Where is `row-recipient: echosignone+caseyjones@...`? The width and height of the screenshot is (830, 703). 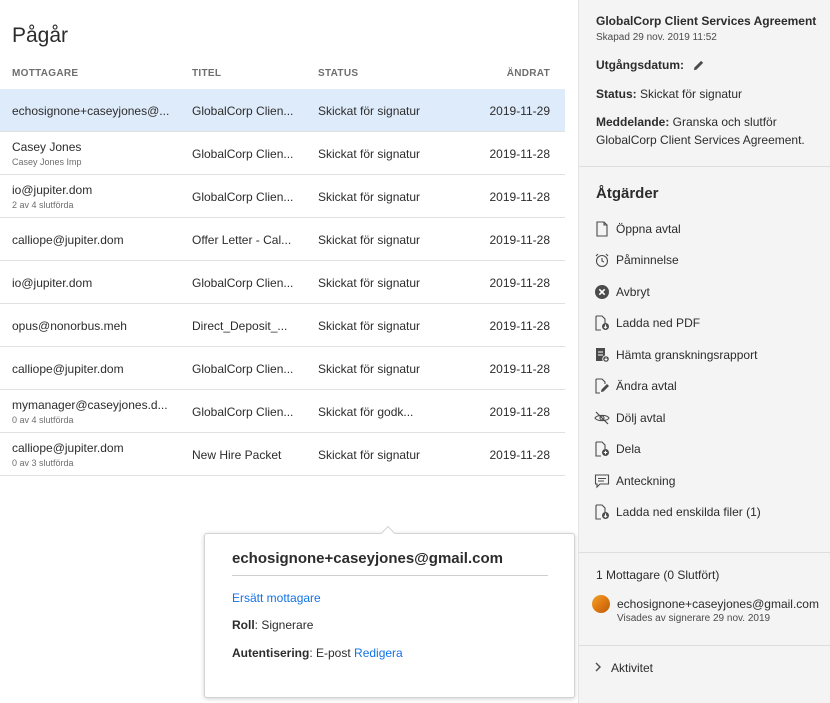
row-recipient: echosignone+caseyjones@... is located at coordinates (92, 111).